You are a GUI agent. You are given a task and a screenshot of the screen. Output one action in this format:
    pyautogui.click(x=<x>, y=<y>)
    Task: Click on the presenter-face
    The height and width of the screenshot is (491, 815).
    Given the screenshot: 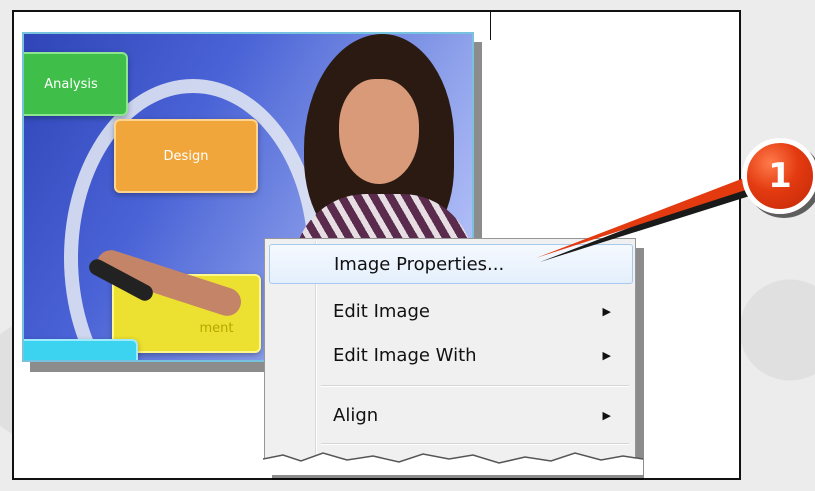 What is the action you would take?
    pyautogui.click(x=379, y=131)
    